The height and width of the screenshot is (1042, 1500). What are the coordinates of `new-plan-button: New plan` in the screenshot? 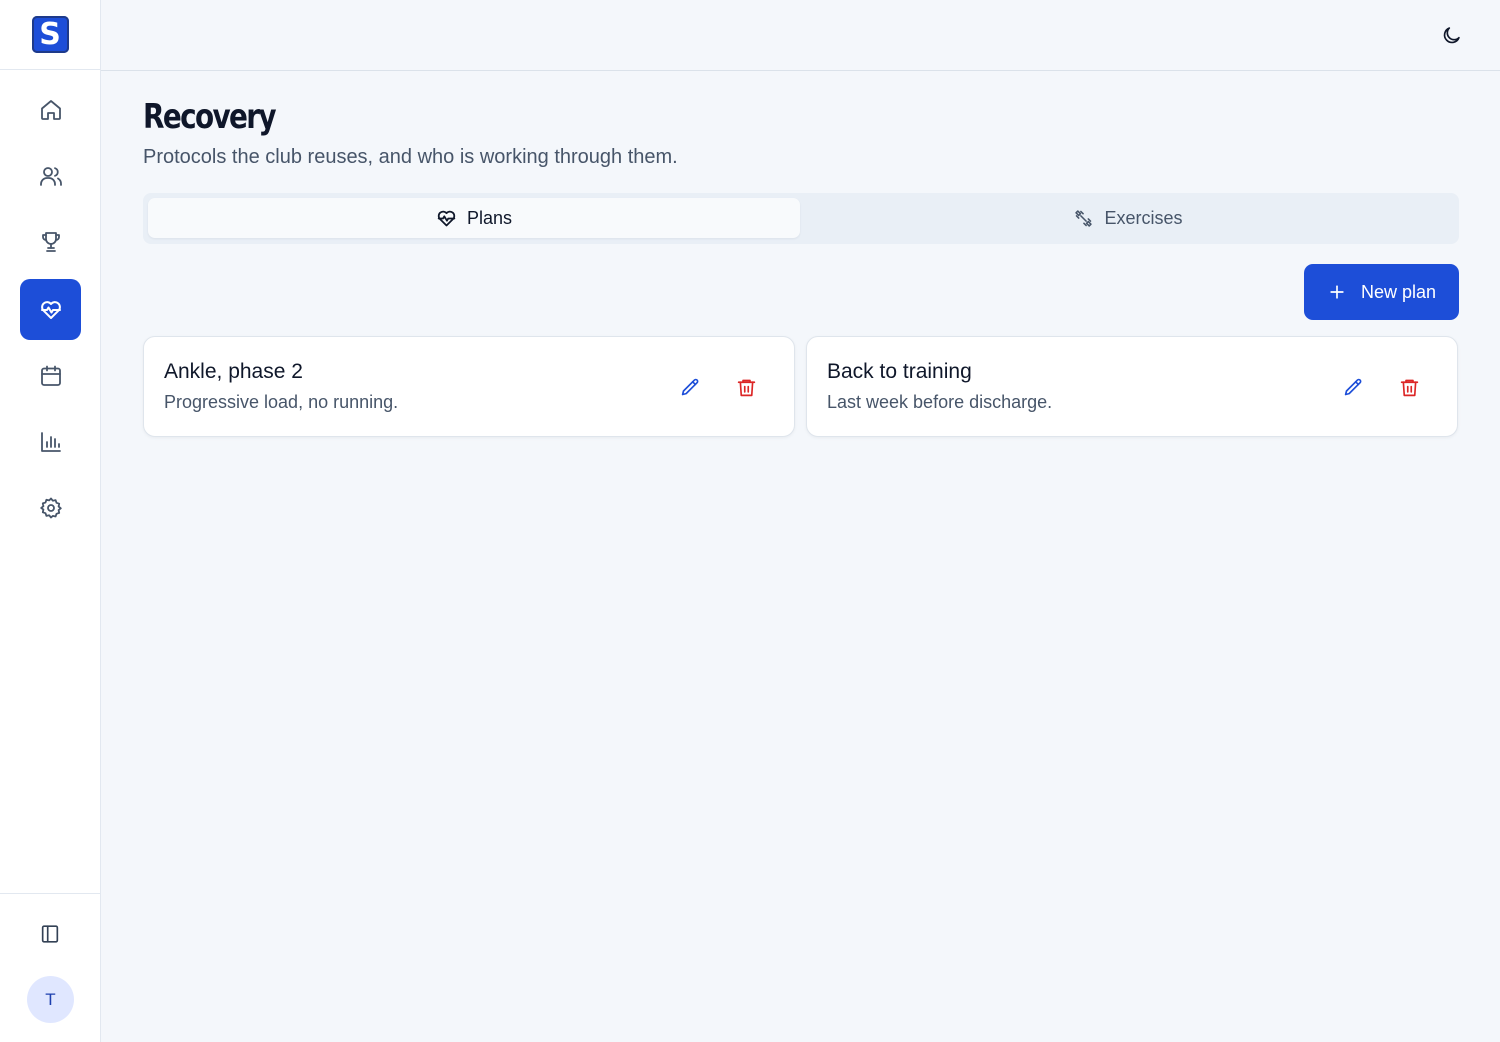 It's located at (1381, 292).